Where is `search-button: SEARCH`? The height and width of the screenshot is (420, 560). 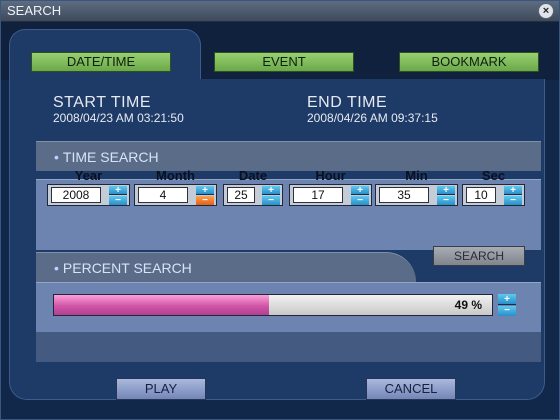 search-button: SEARCH is located at coordinates (479, 256).